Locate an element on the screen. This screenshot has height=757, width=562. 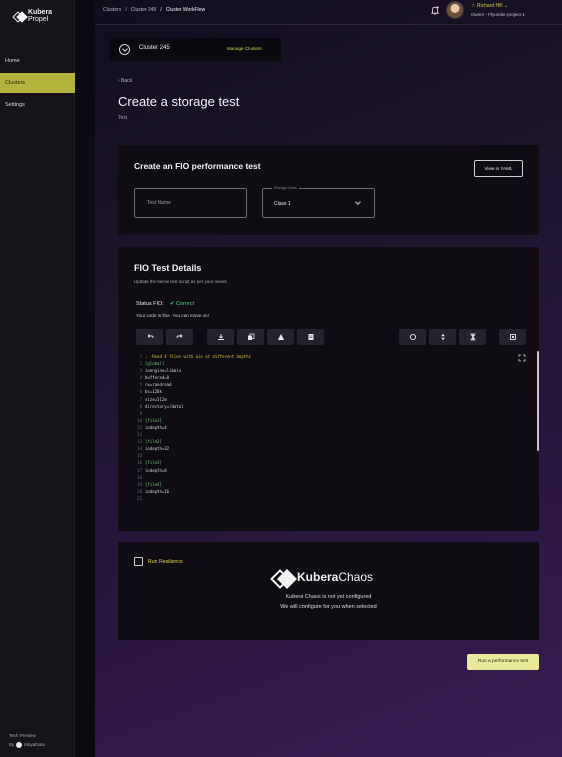
mayadata-logo-icon is located at coordinates (19, 744).